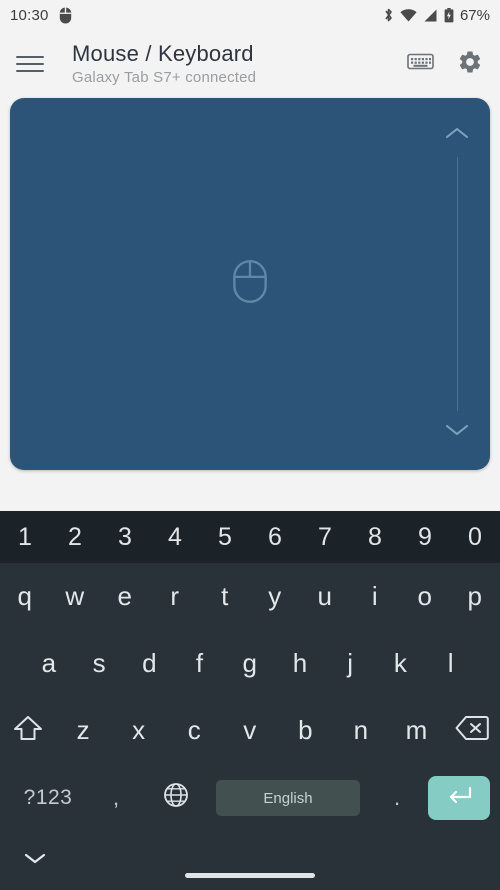  Describe the element at coordinates (275, 596) in the screenshot. I see `key-y: y` at that location.